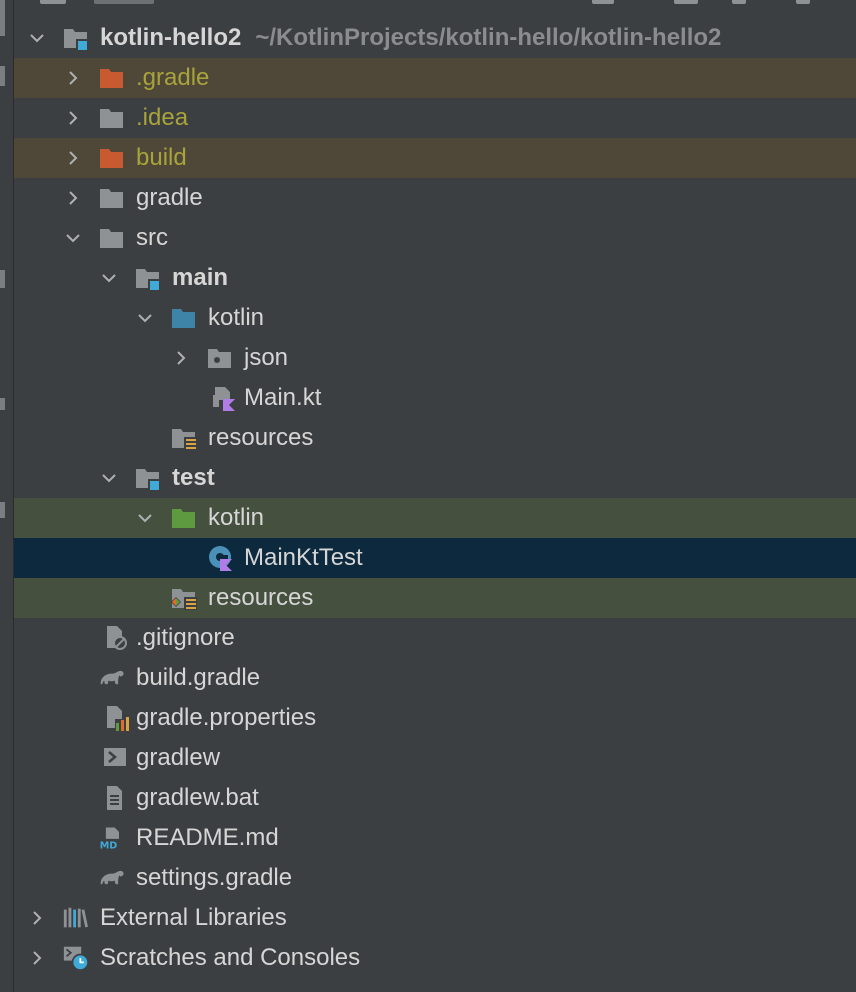  Describe the element at coordinates (435, 398) in the screenshot. I see `tree-row-main-kt: Main.kt` at that location.